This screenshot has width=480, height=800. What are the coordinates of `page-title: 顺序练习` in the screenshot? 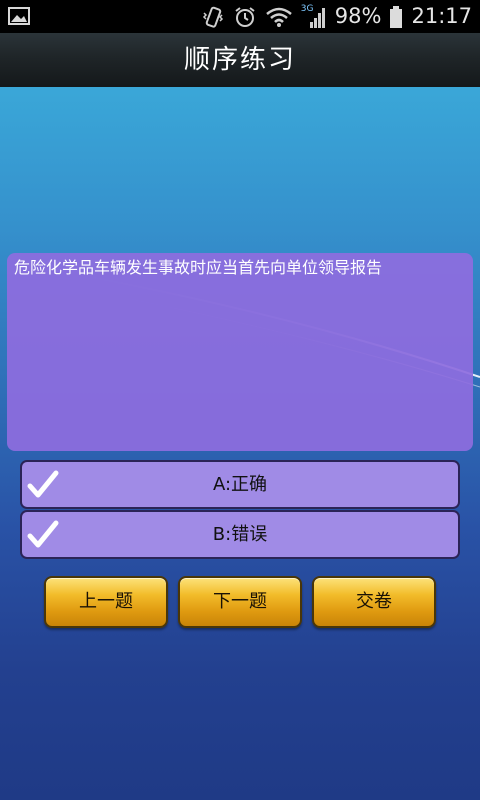 It's located at (239, 60).